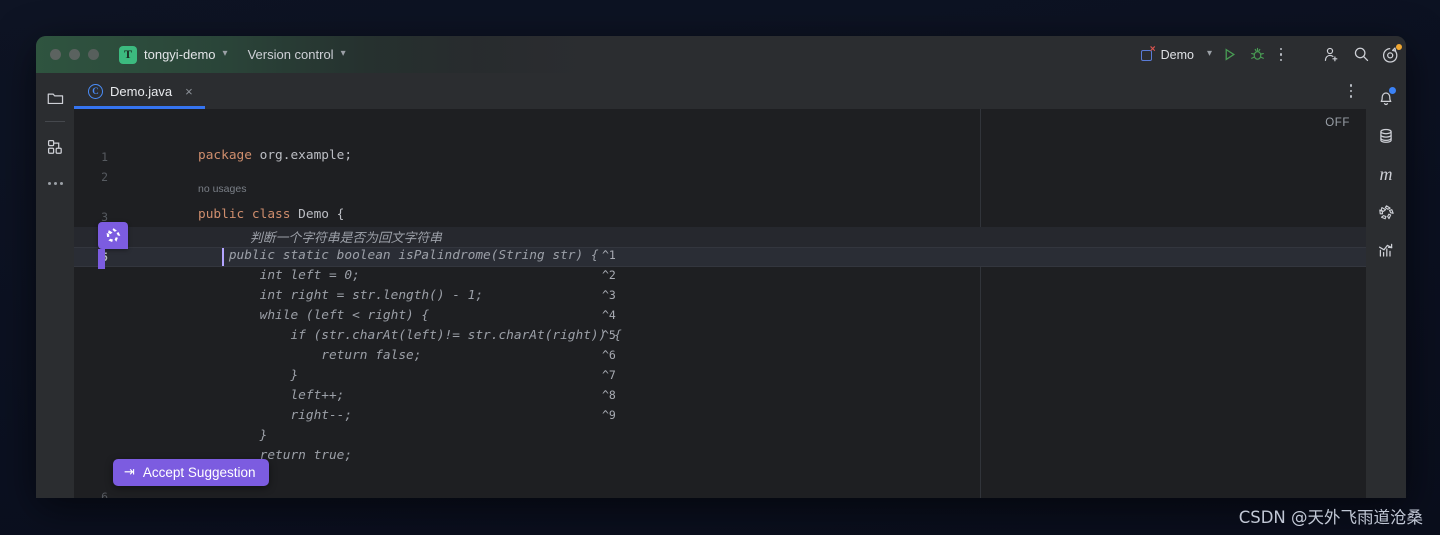  What do you see at coordinates (1330, 517) in the screenshot?
I see `csdn-watermark: CSDN @天外飞雨道沧桑` at bounding box center [1330, 517].